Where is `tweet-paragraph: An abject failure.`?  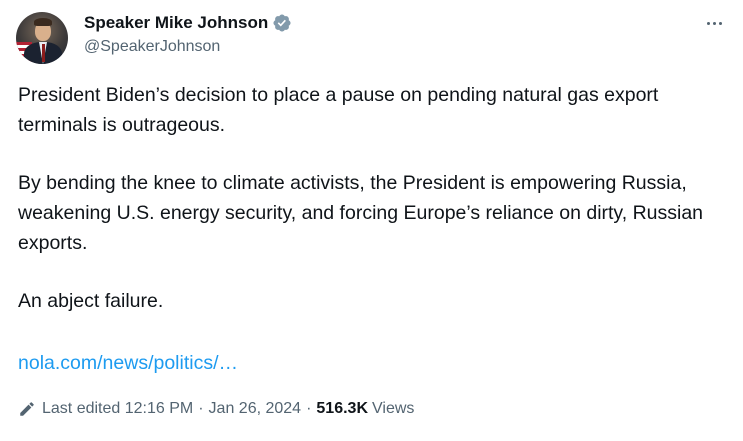 tweet-paragraph: An abject failure. is located at coordinates (91, 301).